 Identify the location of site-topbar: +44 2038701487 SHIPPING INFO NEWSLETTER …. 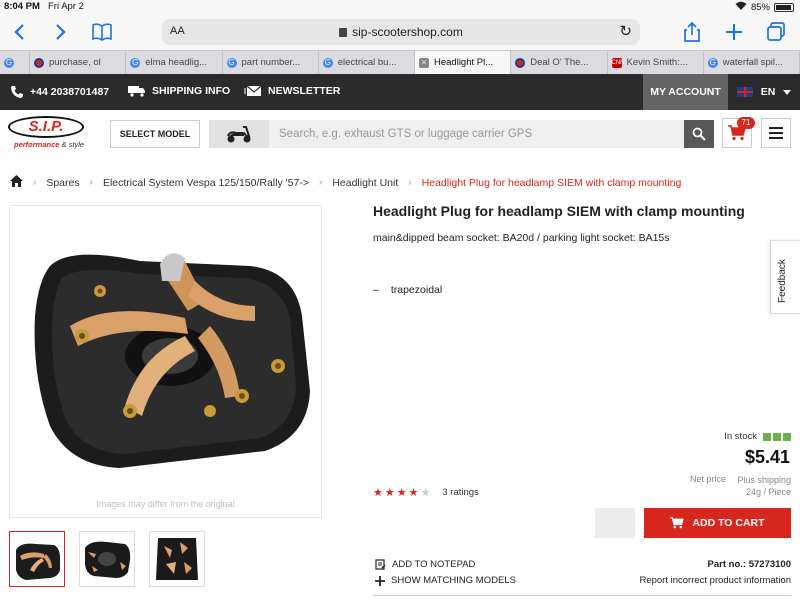
(400, 92).